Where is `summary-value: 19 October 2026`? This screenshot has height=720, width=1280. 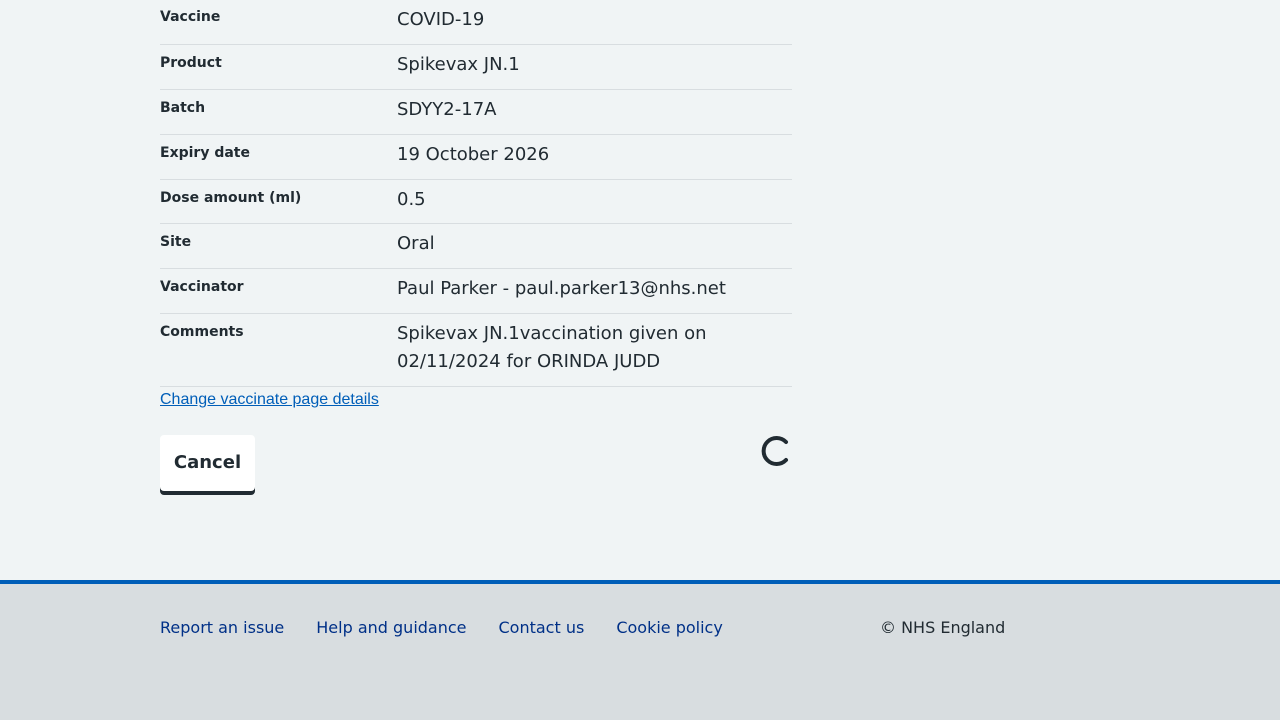 summary-value: 19 October 2026 is located at coordinates (473, 154).